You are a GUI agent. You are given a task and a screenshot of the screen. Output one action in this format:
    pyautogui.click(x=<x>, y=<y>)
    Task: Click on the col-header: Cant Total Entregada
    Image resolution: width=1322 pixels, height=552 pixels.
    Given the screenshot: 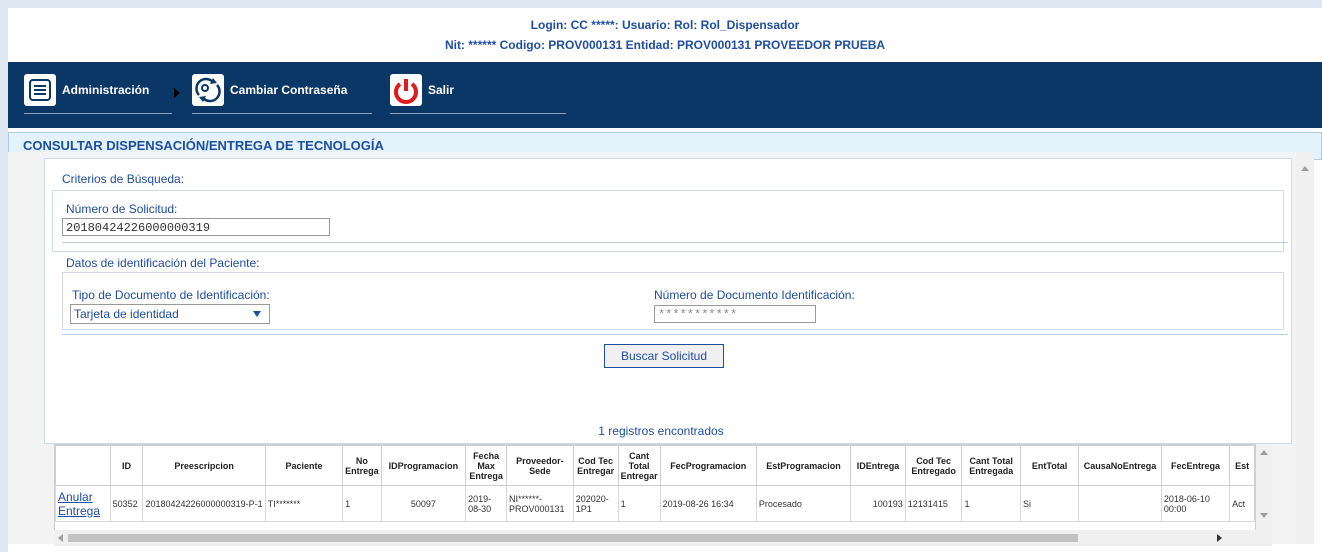 What is the action you would take?
    pyautogui.click(x=991, y=465)
    